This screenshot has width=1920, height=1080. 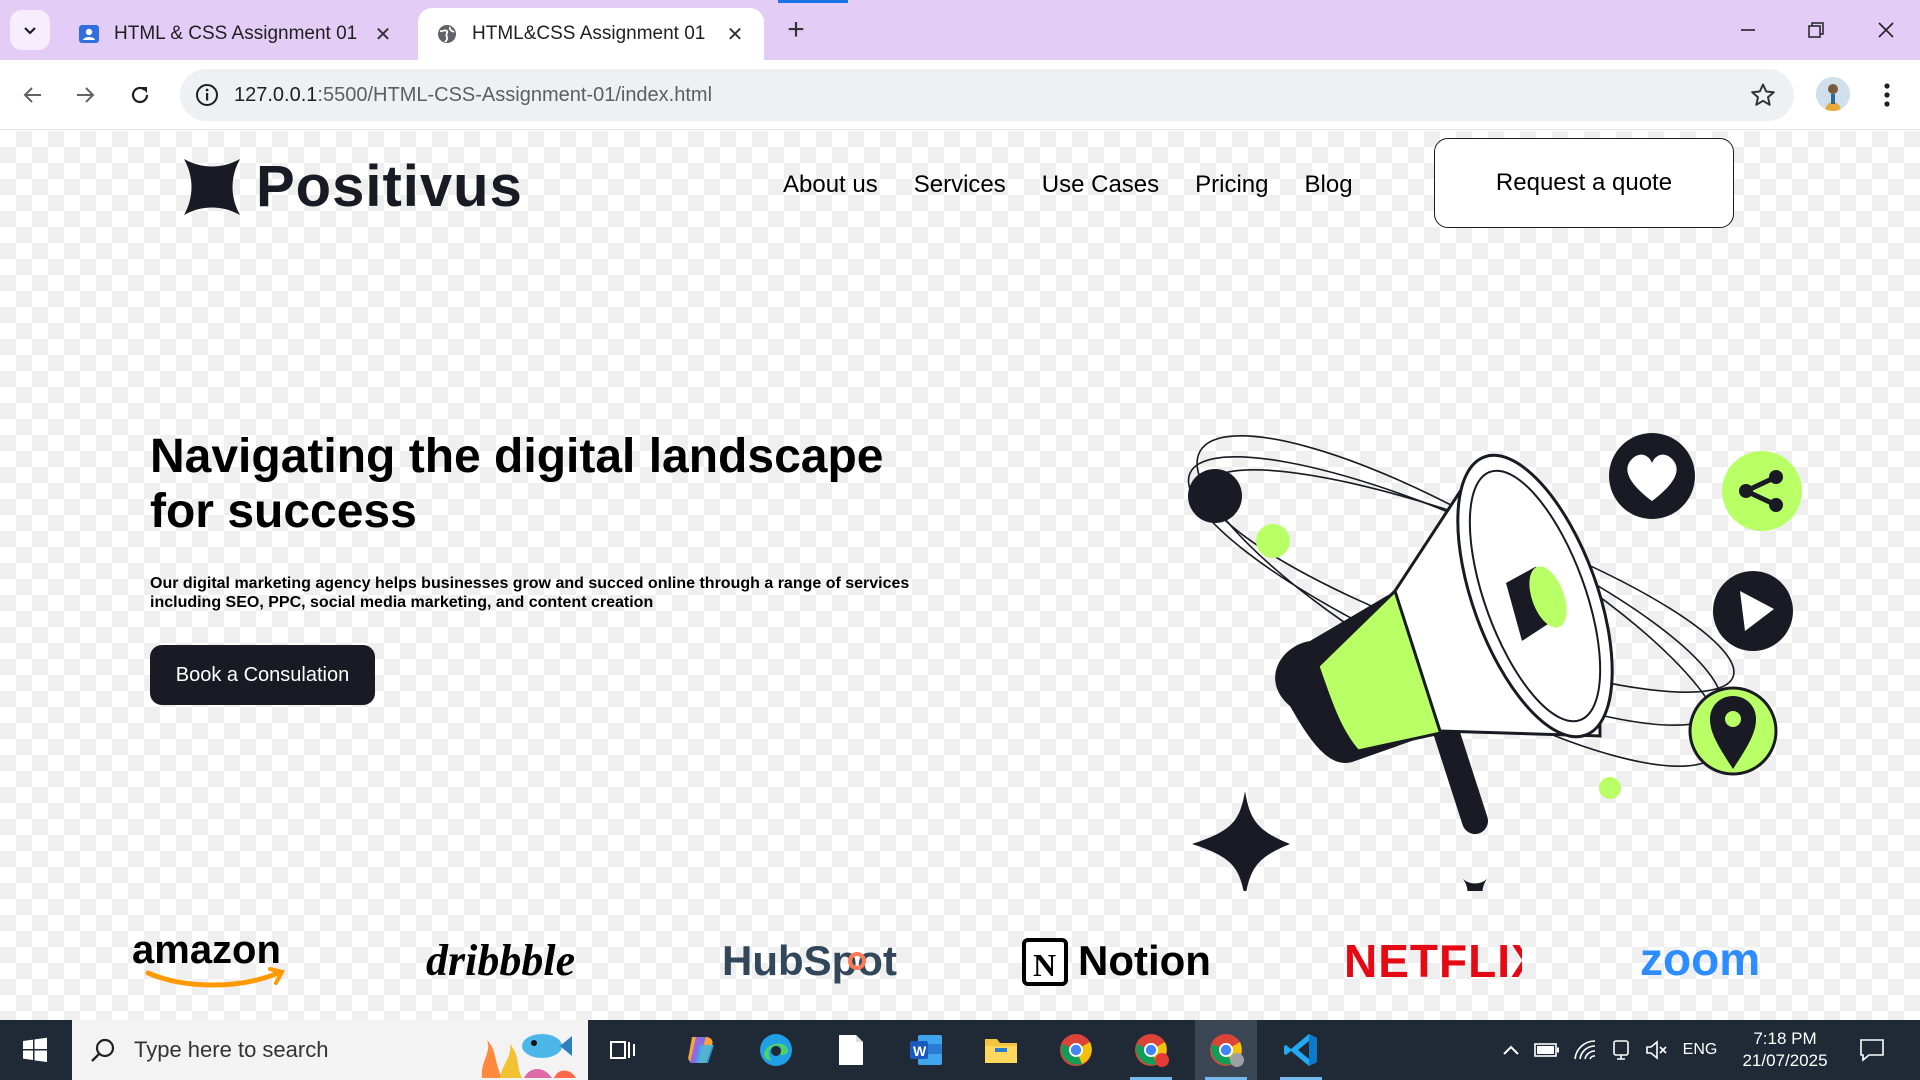 What do you see at coordinates (389, 186) in the screenshot?
I see `logo-text: Positivus` at bounding box center [389, 186].